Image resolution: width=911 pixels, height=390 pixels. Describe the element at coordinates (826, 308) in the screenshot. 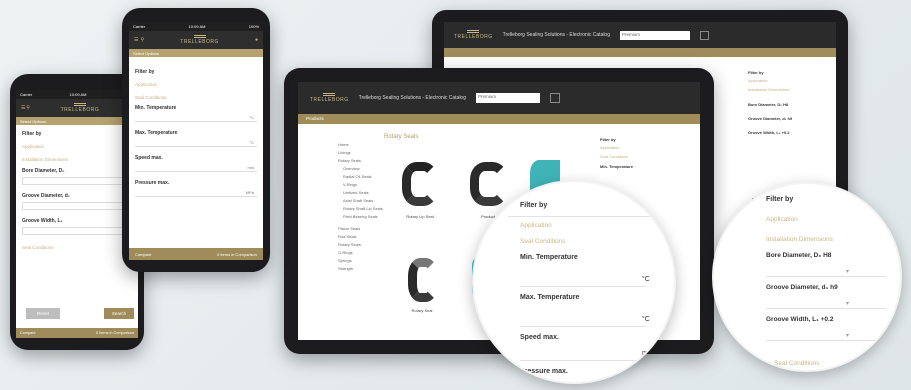

I see `groove-diameter-select` at that location.